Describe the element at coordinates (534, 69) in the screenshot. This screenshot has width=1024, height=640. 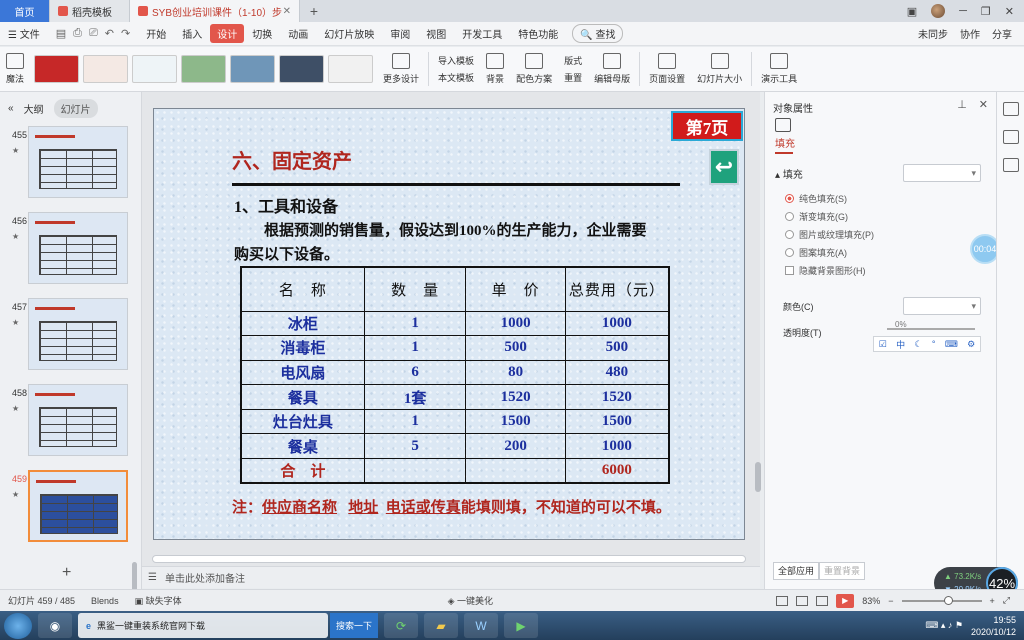
I see `color-scheme-button: 配色方案` at that location.